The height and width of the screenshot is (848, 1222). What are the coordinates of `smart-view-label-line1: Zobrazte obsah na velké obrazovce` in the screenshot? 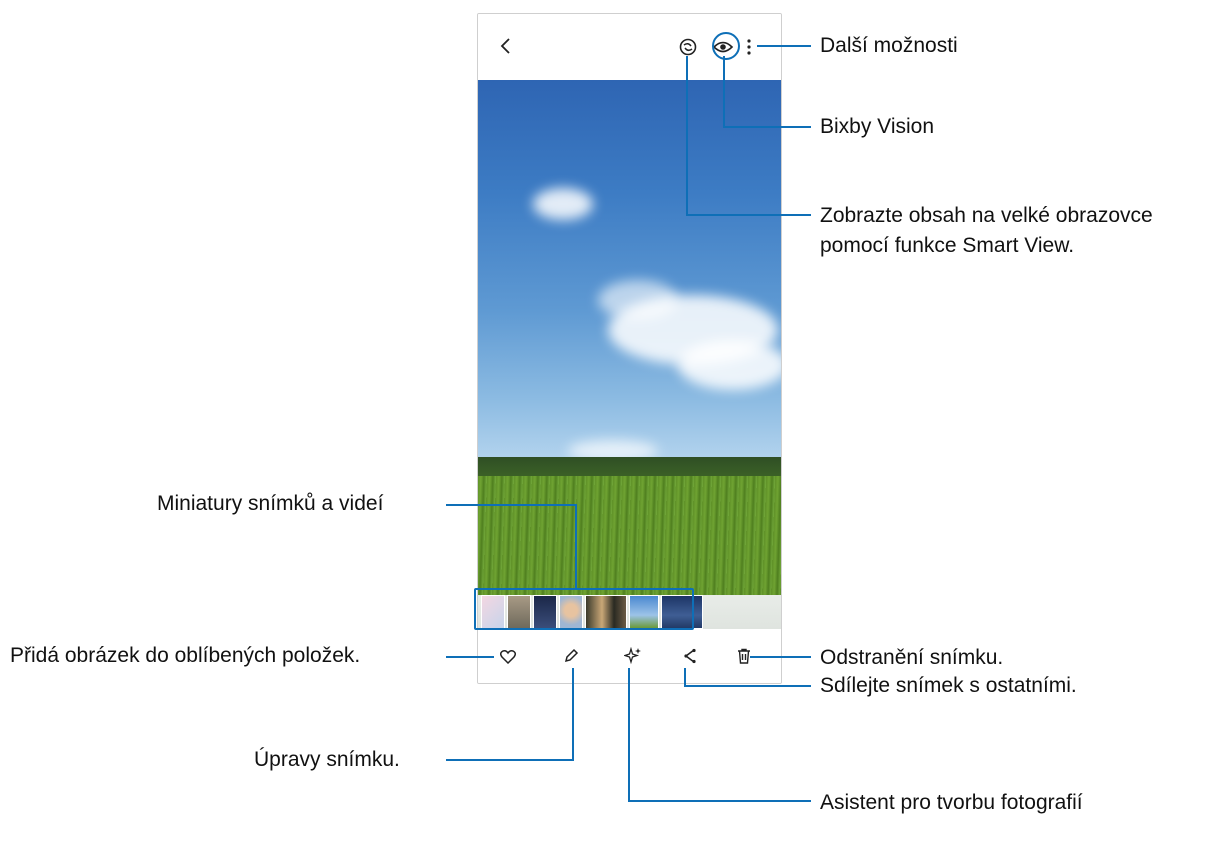 It's located at (986, 215).